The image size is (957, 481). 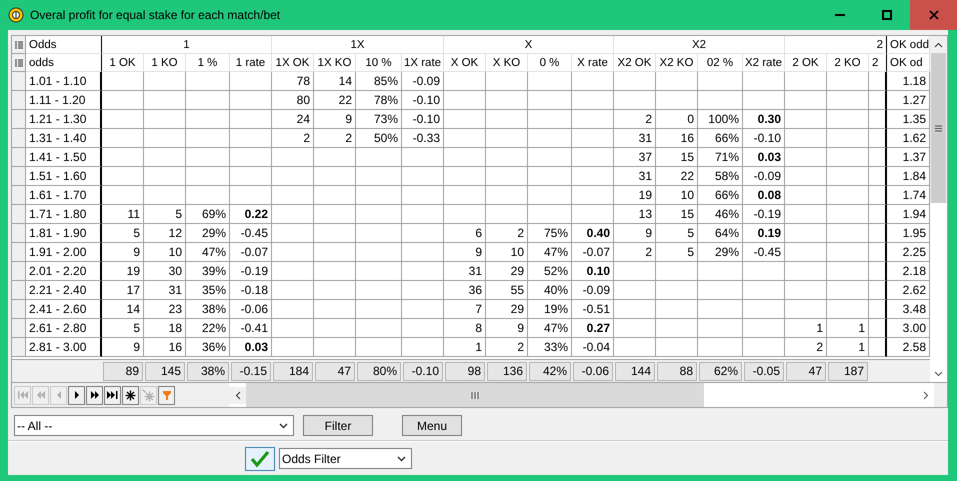 What do you see at coordinates (764, 371) in the screenshot?
I see `total-cell: -0.05` at bounding box center [764, 371].